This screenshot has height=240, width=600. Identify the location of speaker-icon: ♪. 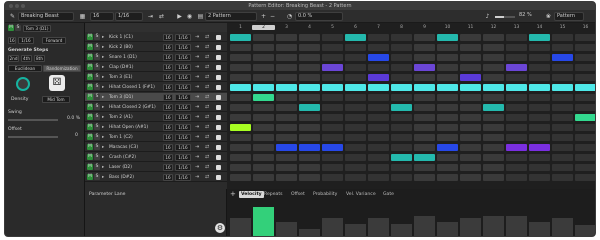
(487, 16).